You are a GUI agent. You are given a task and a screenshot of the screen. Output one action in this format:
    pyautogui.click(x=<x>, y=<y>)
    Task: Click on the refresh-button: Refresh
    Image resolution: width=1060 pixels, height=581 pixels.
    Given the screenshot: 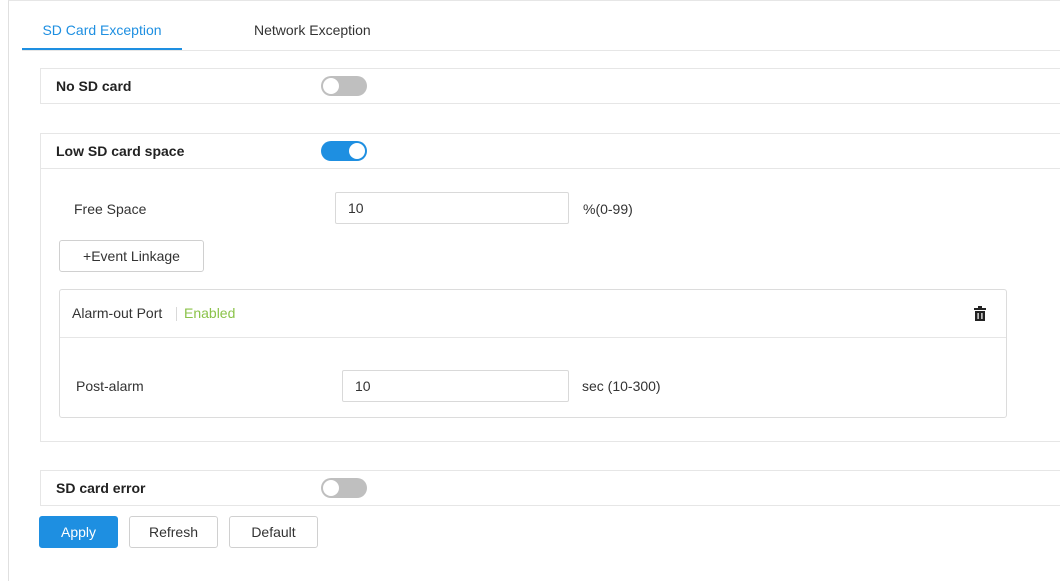 What is the action you would take?
    pyautogui.click(x=173, y=532)
    